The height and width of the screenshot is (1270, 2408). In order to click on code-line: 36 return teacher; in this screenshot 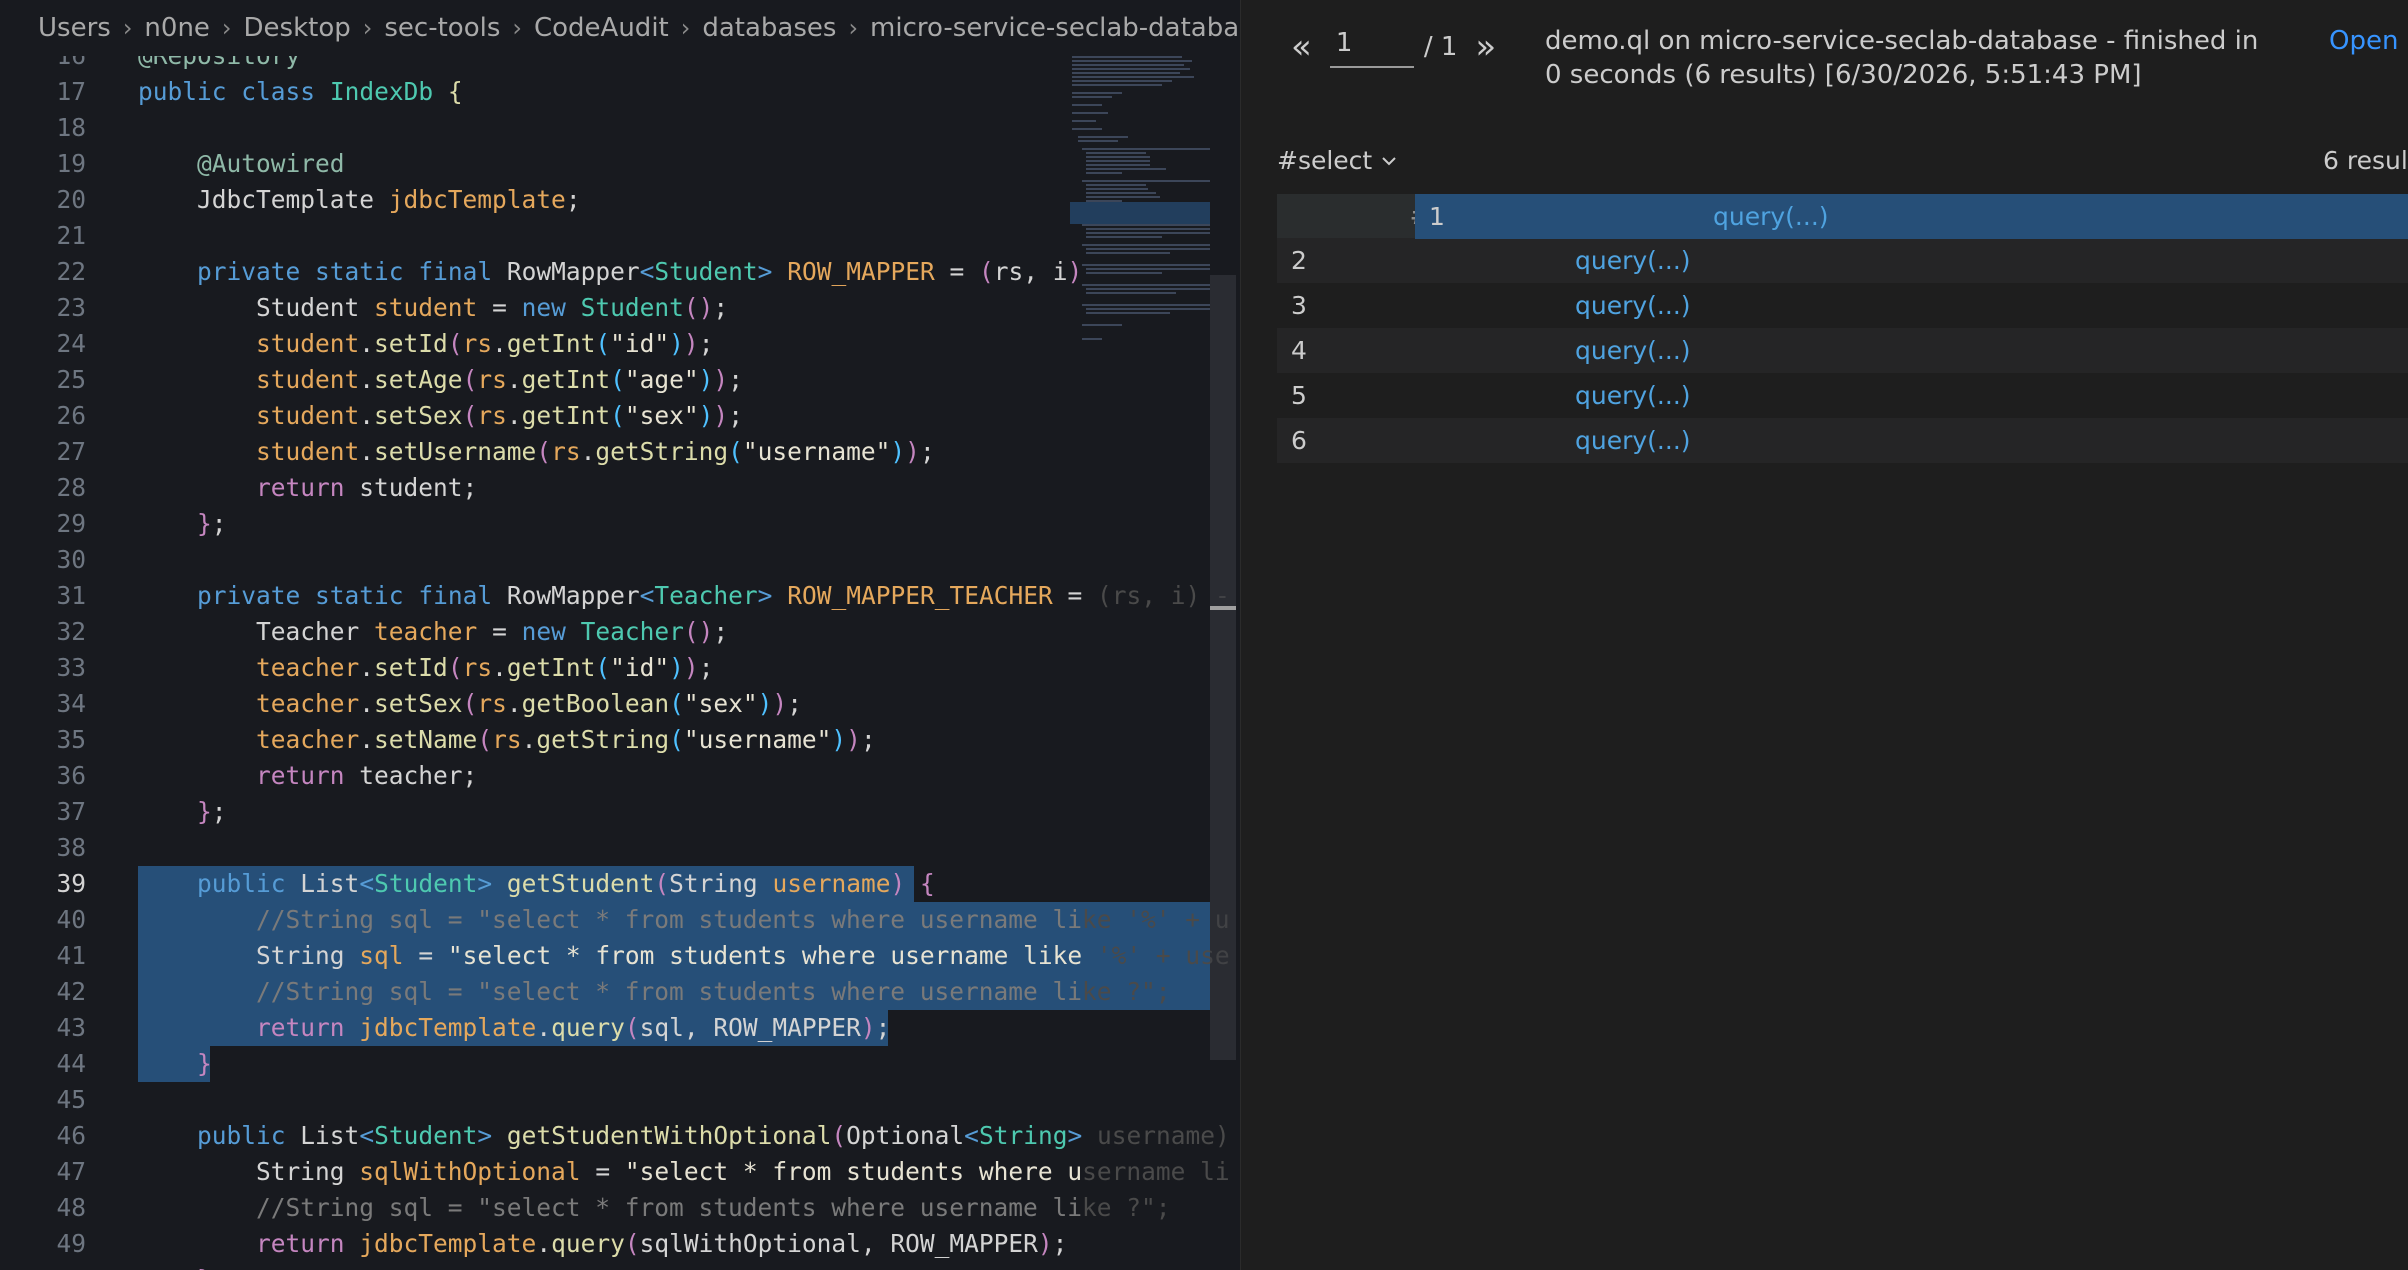, I will do `click(605, 776)`.